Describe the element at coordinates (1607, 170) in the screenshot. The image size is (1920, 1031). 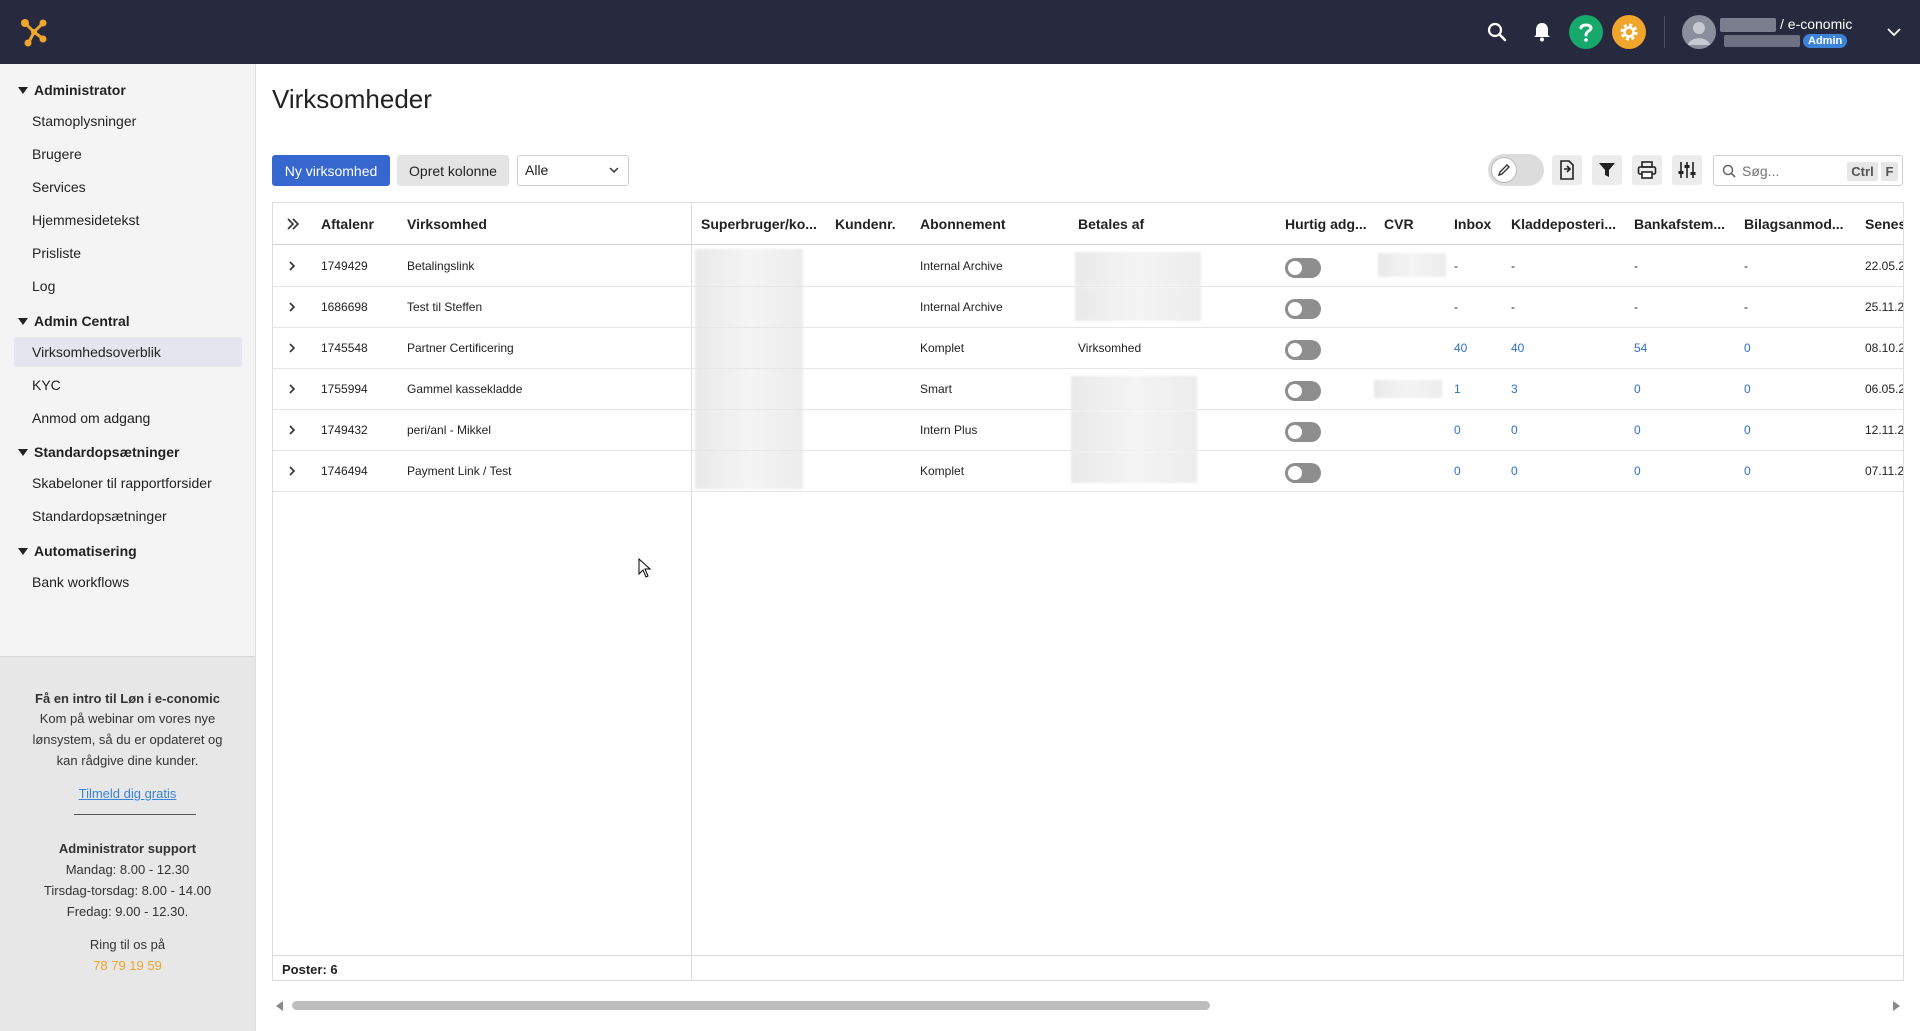
I see `filter-icon` at that location.